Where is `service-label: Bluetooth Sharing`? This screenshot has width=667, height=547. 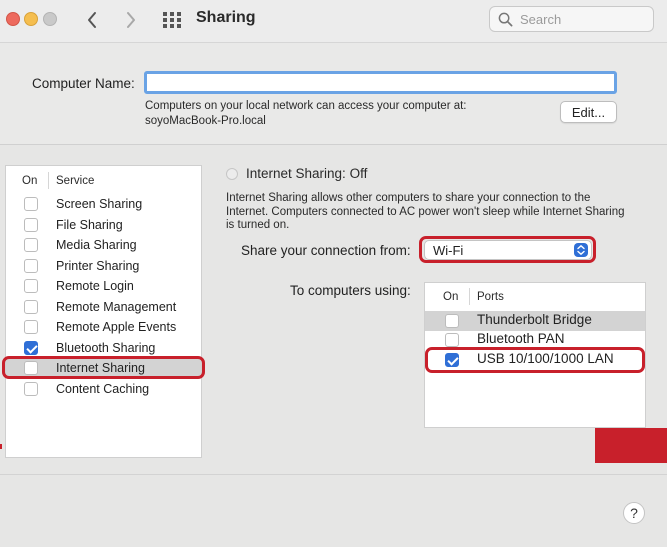
service-label: Bluetooth Sharing is located at coordinates (106, 348).